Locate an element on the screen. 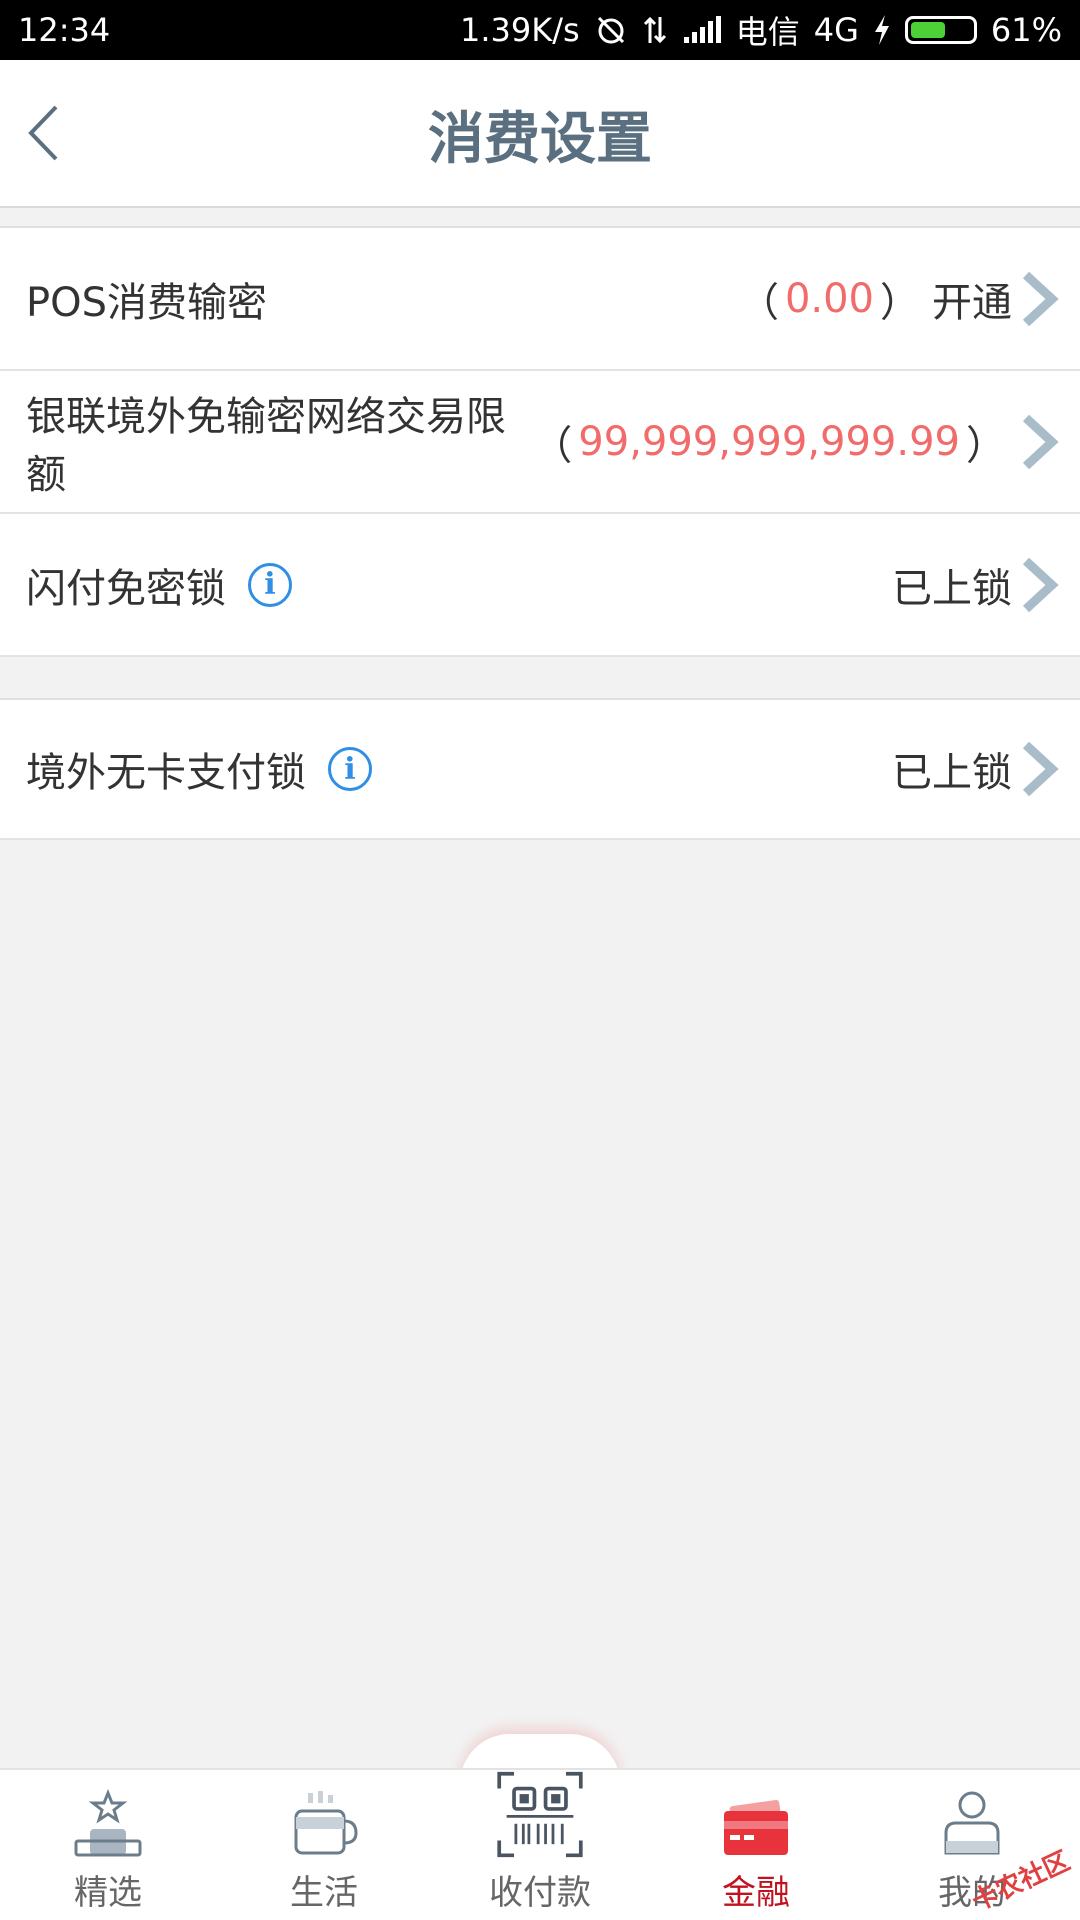  row-value: （ 99,999,999,999.99 ） is located at coordinates (793, 442).